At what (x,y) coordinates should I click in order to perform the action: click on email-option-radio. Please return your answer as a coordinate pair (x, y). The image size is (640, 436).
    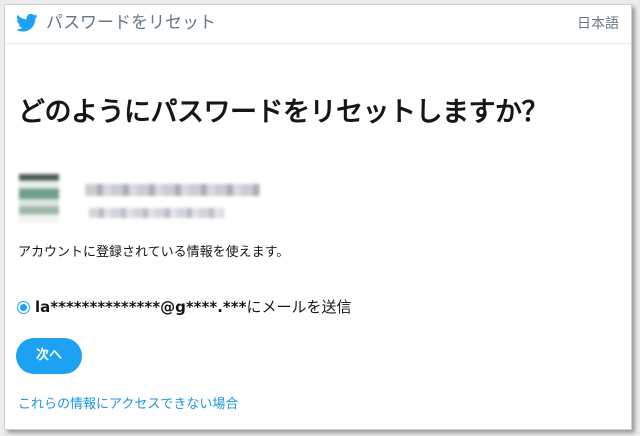
    Looking at the image, I should click on (23, 307).